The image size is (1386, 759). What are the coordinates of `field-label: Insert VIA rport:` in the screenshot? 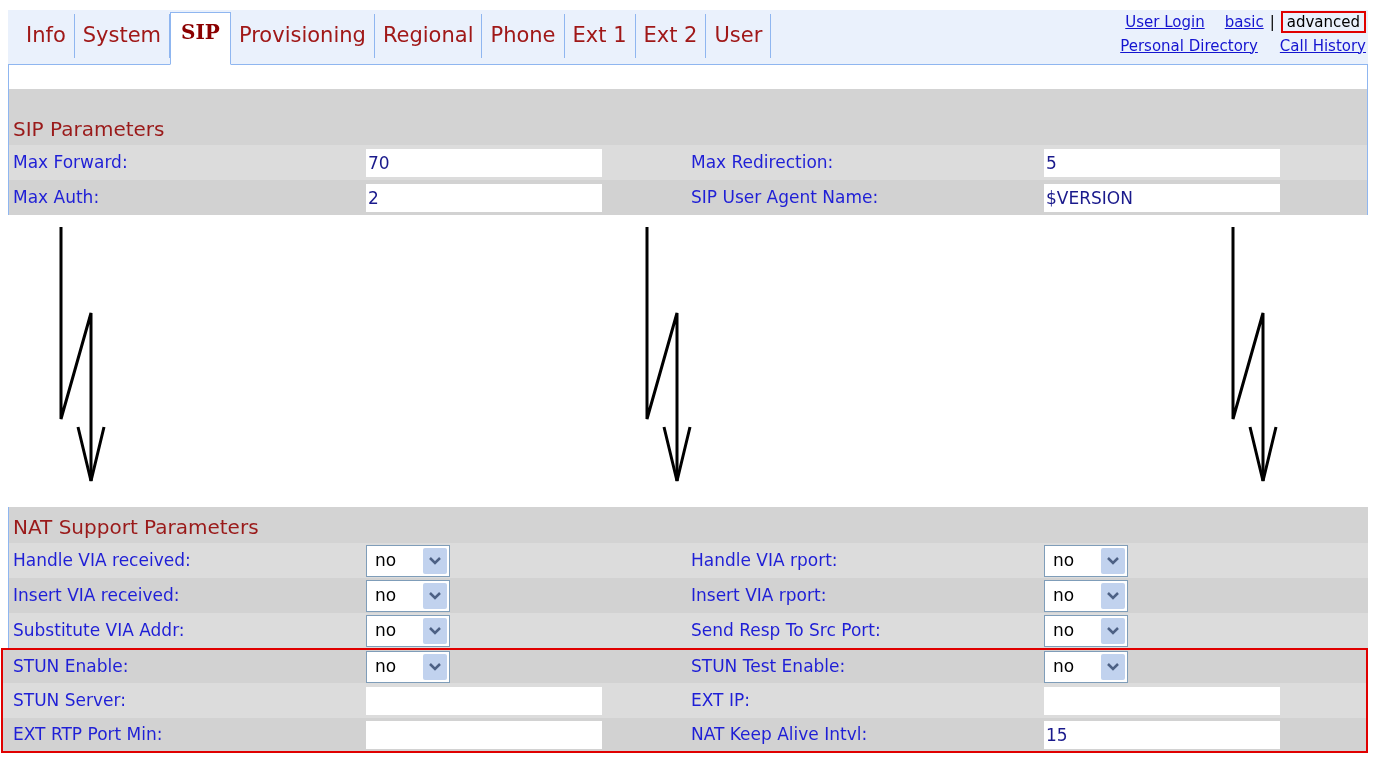 It's located at (759, 595).